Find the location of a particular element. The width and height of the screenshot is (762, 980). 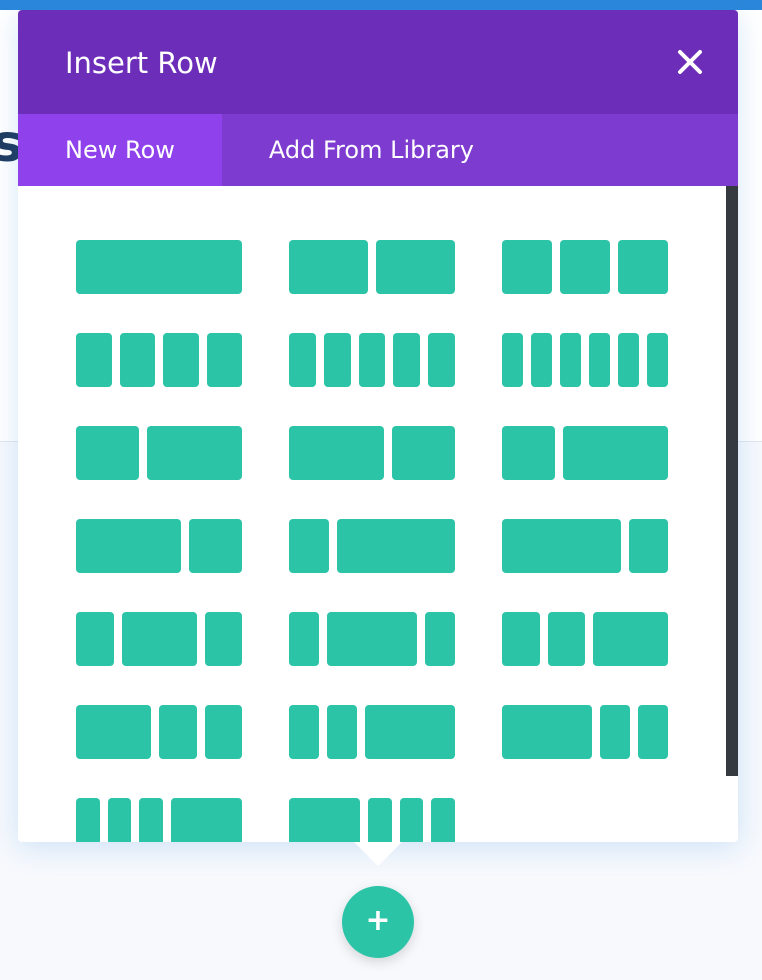

tab-add-from-library: Add From Library is located at coordinates (371, 150).